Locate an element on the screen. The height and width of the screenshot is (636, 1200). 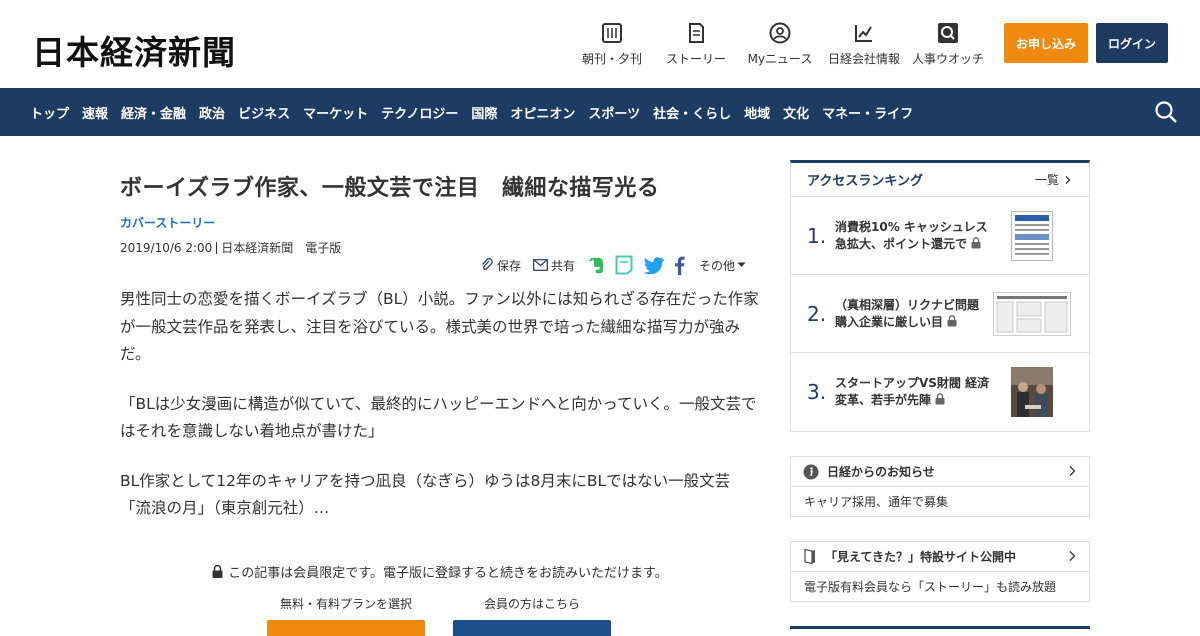
more-button: その他 is located at coordinates (722, 265).